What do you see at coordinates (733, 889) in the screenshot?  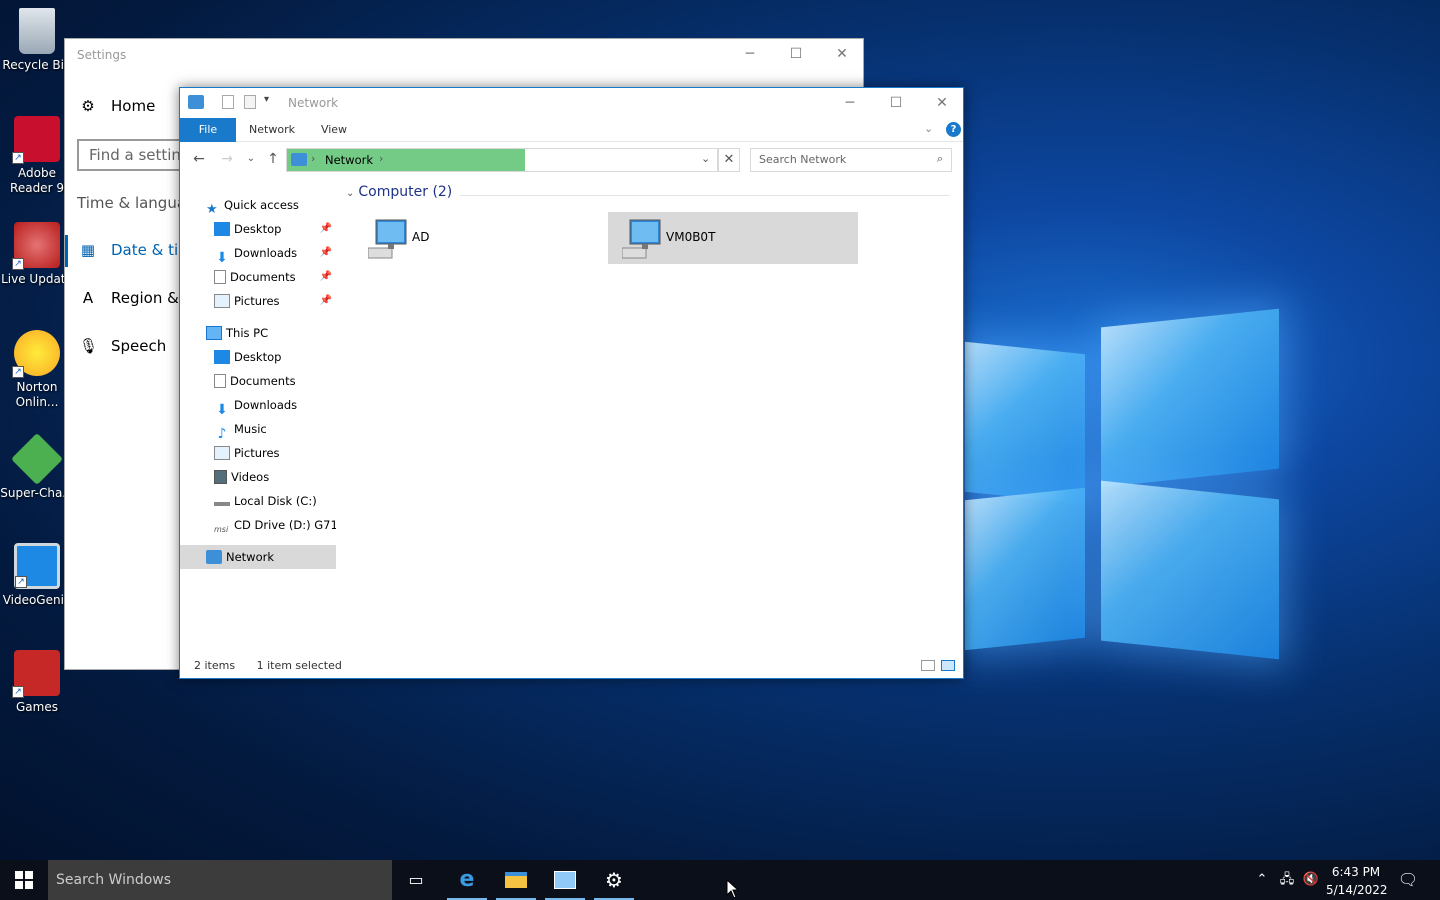 I see `mouse-cursor-icon` at bounding box center [733, 889].